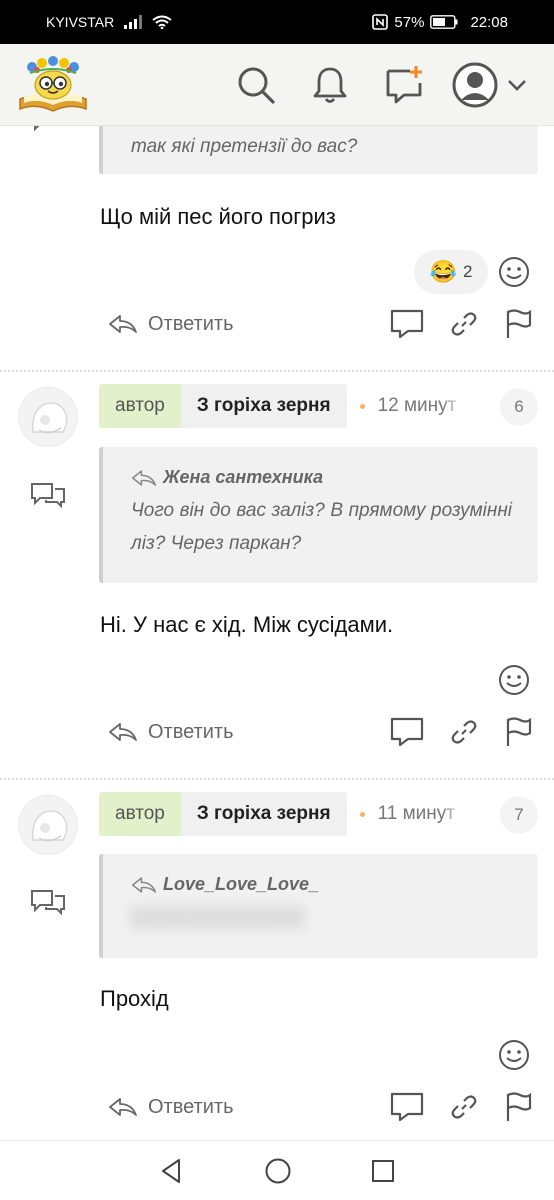 This screenshot has width=554, height=1200. Describe the element at coordinates (318, 906) in the screenshot. I see `quote-block: Love_Love_Love_ ▒▒▒▒▒▒▒▒▒▒▒▒` at that location.